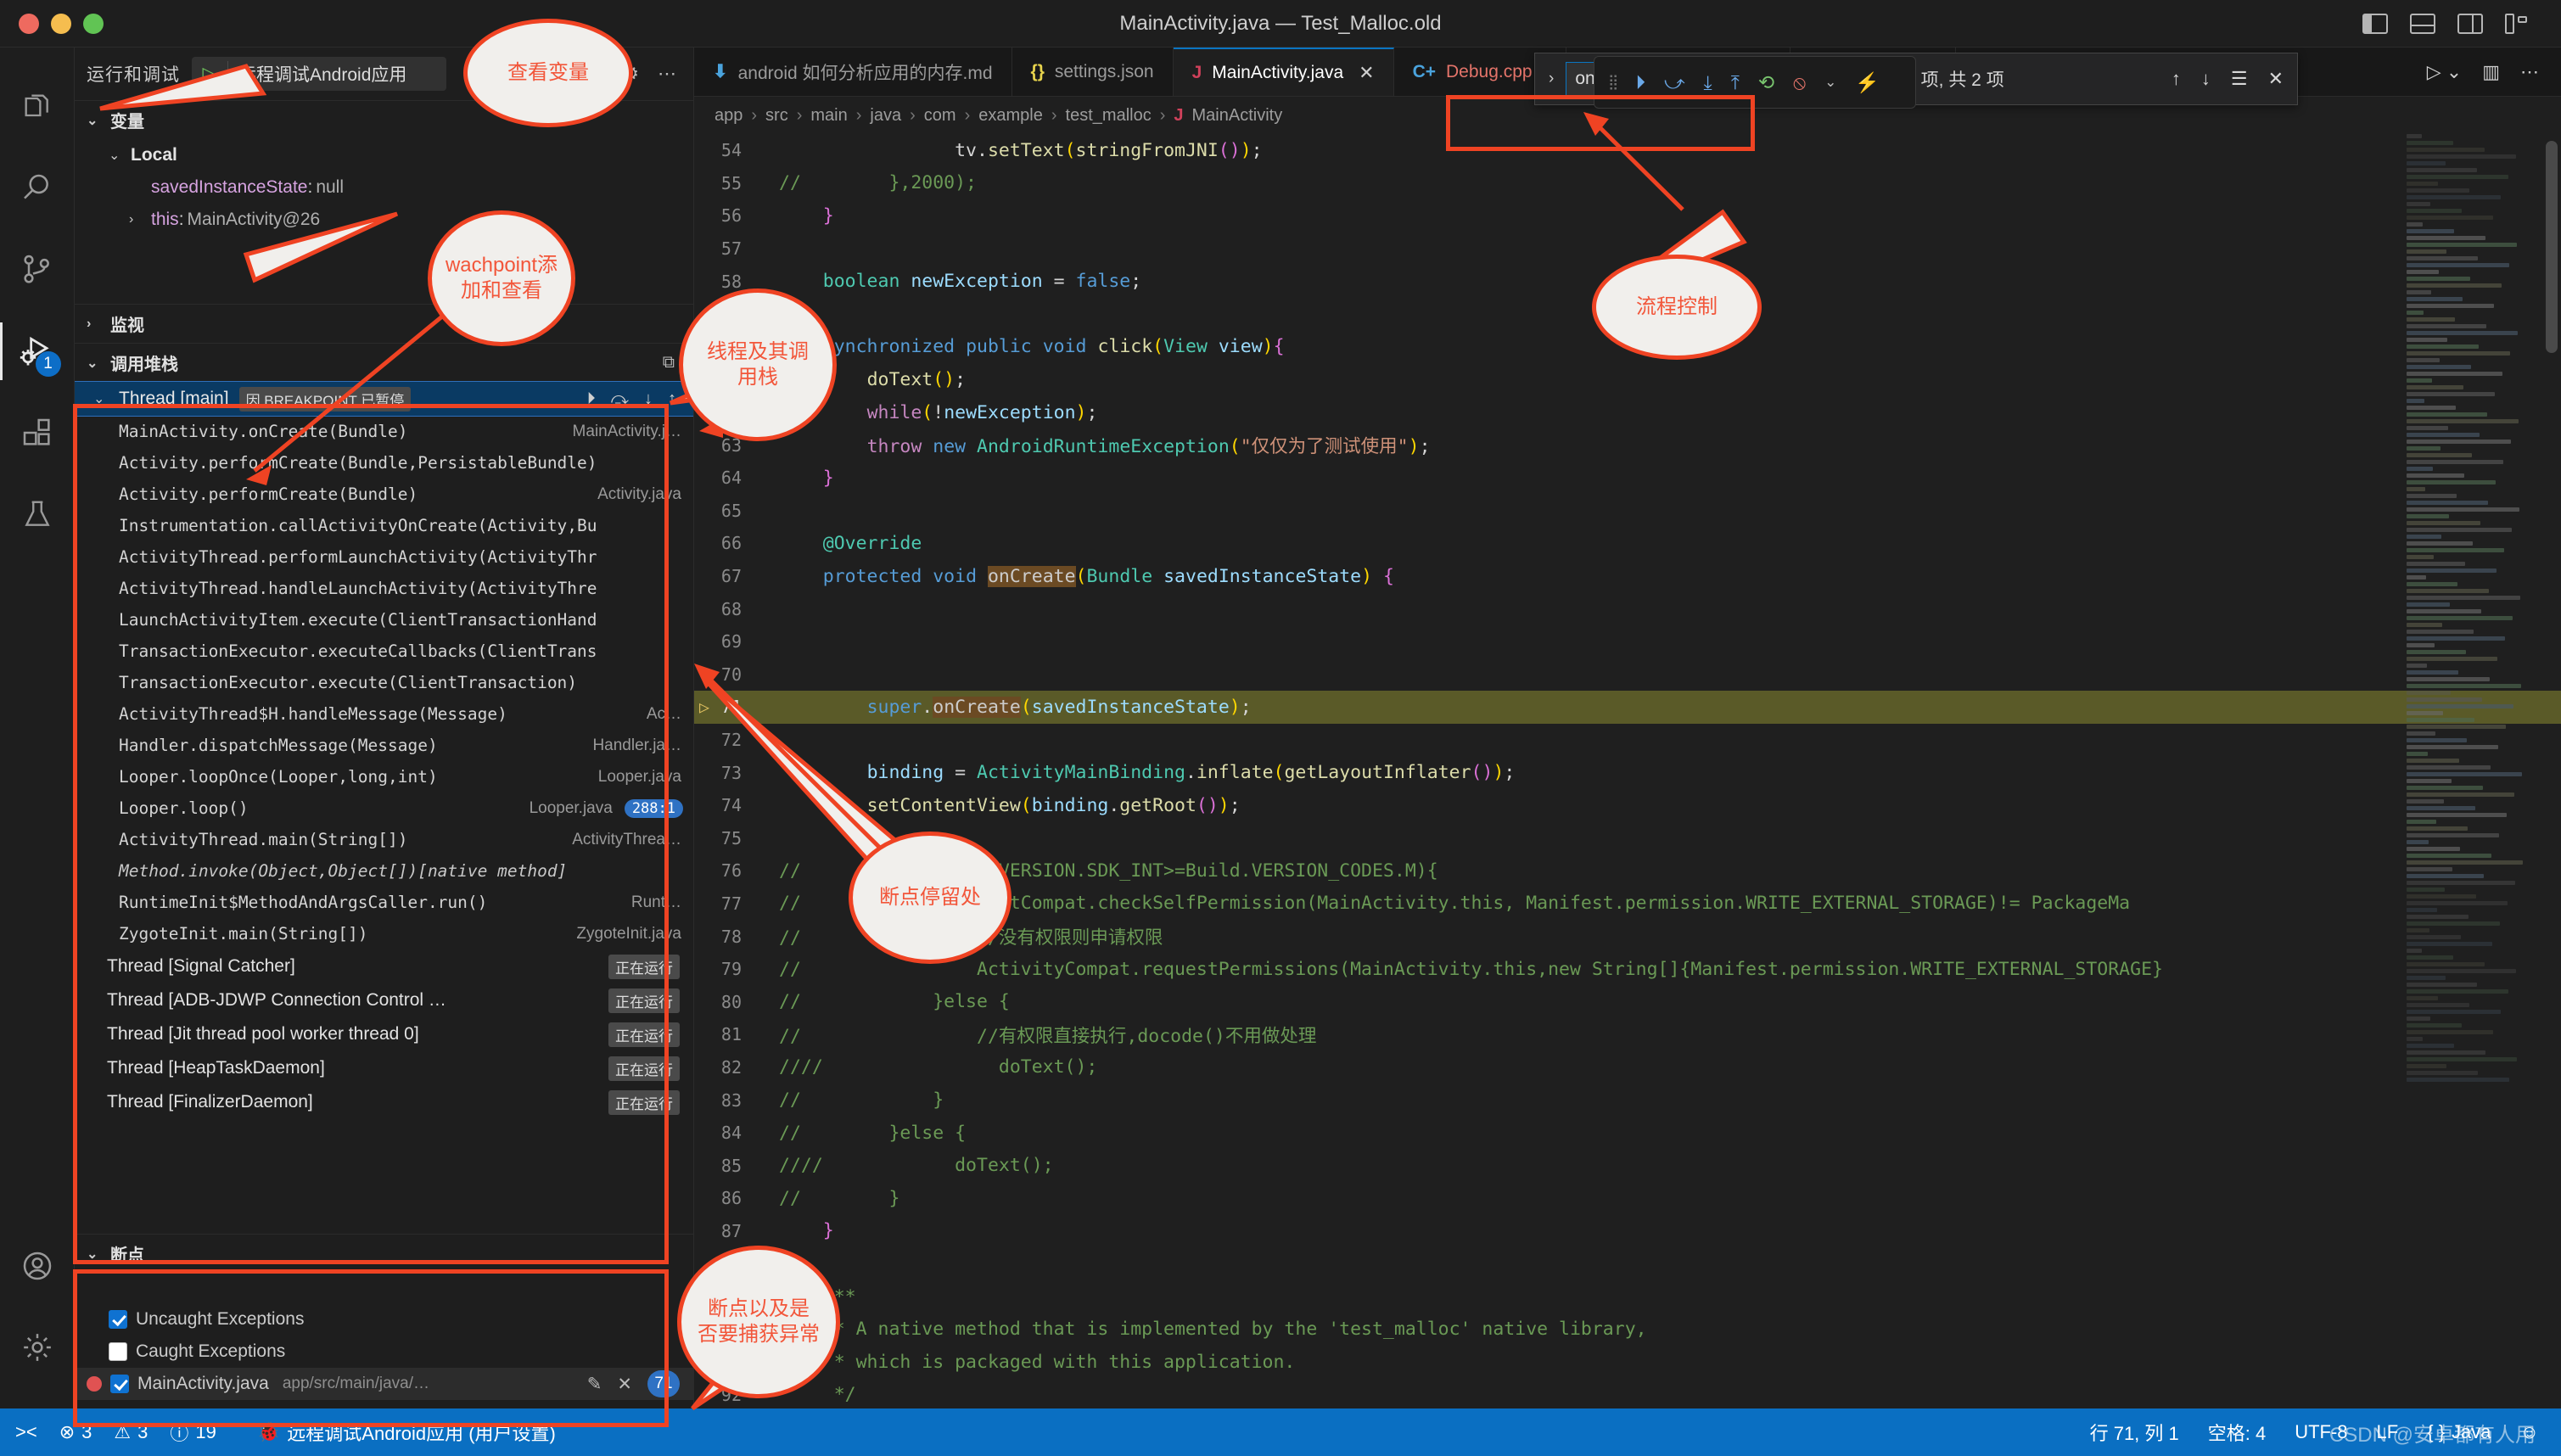  Describe the element at coordinates (669, 363) in the screenshot. I see `collapse-all-icon: ⧉` at that location.